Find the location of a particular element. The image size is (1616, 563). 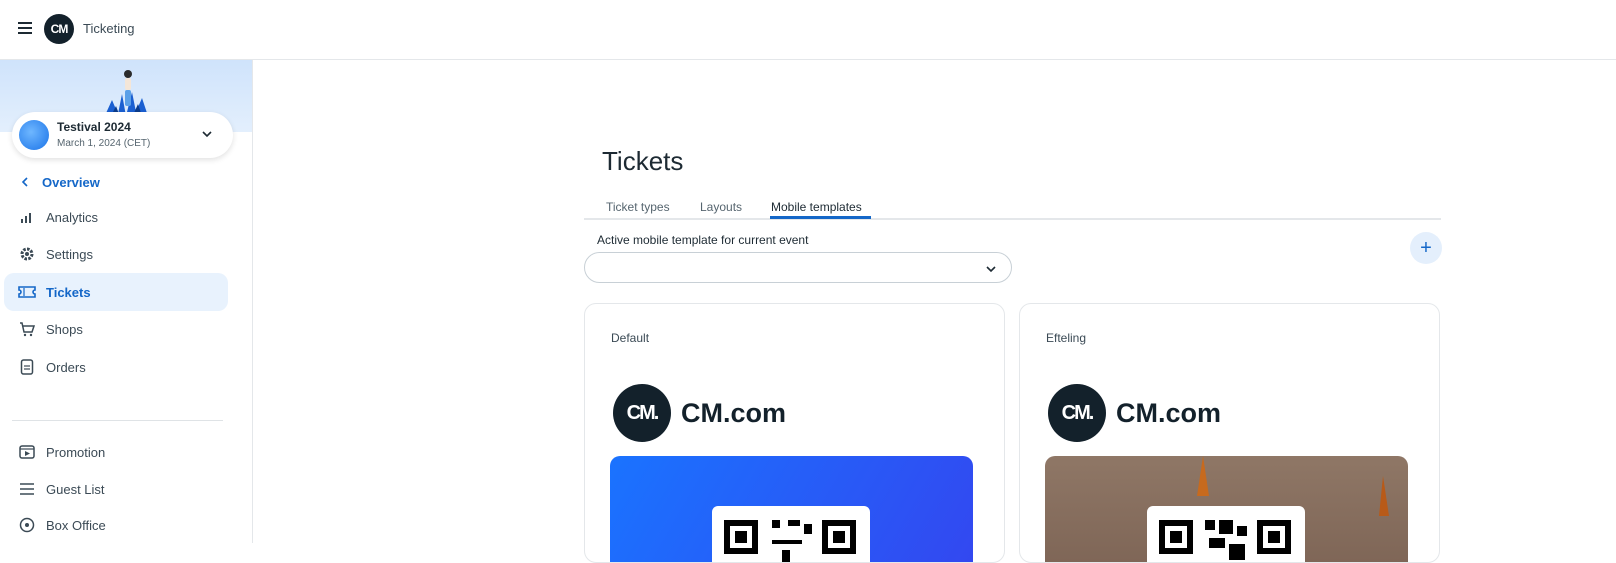

back-to-overview: Overview is located at coordinates (60, 182).